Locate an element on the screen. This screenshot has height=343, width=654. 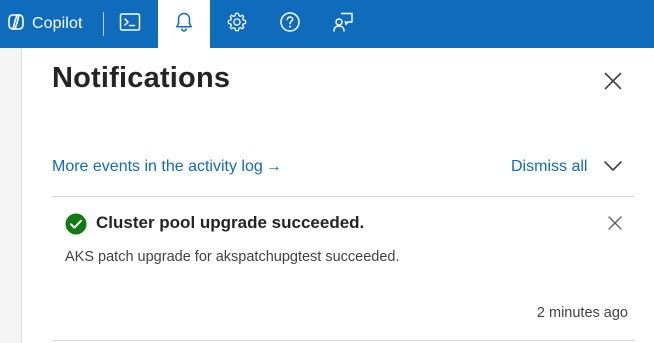
feedback-button is located at coordinates (343, 24).